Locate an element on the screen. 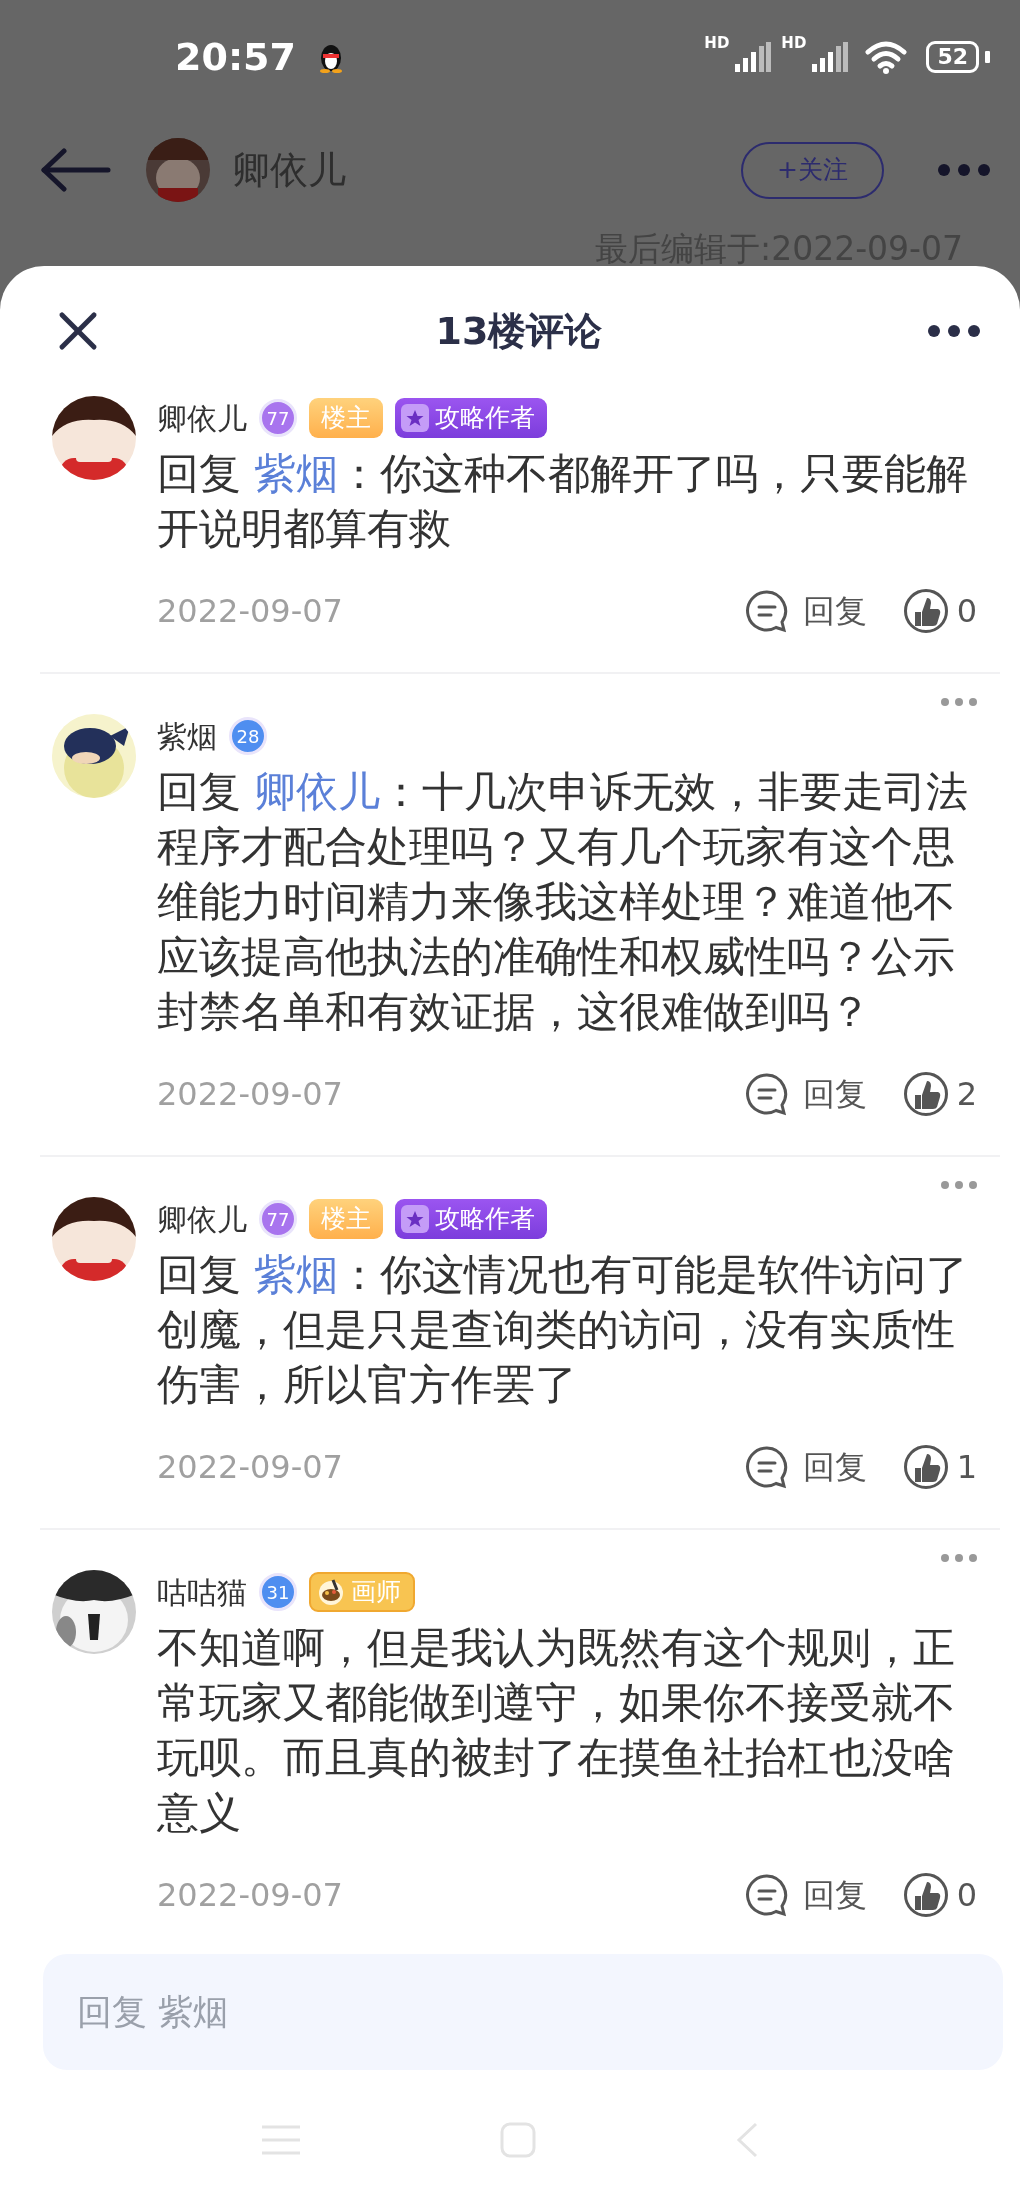  comment-text: 回复 紫烟：你这情况也有可能是软件访问了创魔，但是只是查询类的访问，没有实质性伤害，所以官方作罢了 is located at coordinates (563, 1330).